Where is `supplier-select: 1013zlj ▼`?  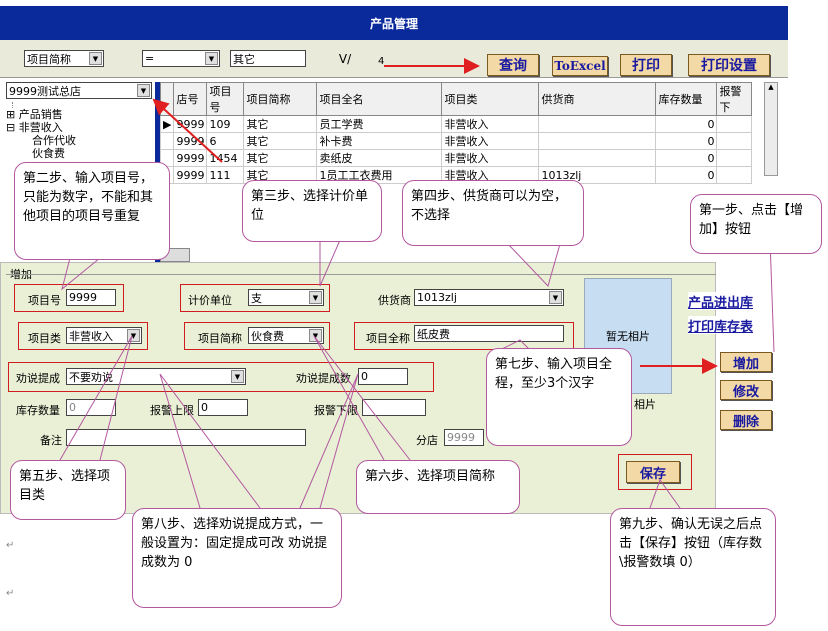
supplier-select: 1013zlj ▼ is located at coordinates (489, 297).